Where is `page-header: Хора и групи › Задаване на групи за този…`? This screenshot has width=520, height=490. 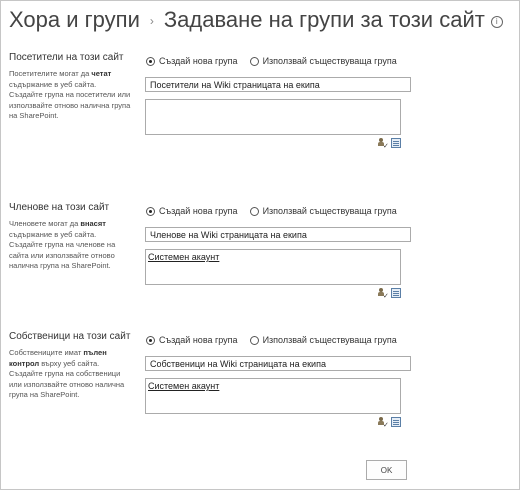
page-header: Хора и групи › Задаване на групи за този… is located at coordinates (256, 20).